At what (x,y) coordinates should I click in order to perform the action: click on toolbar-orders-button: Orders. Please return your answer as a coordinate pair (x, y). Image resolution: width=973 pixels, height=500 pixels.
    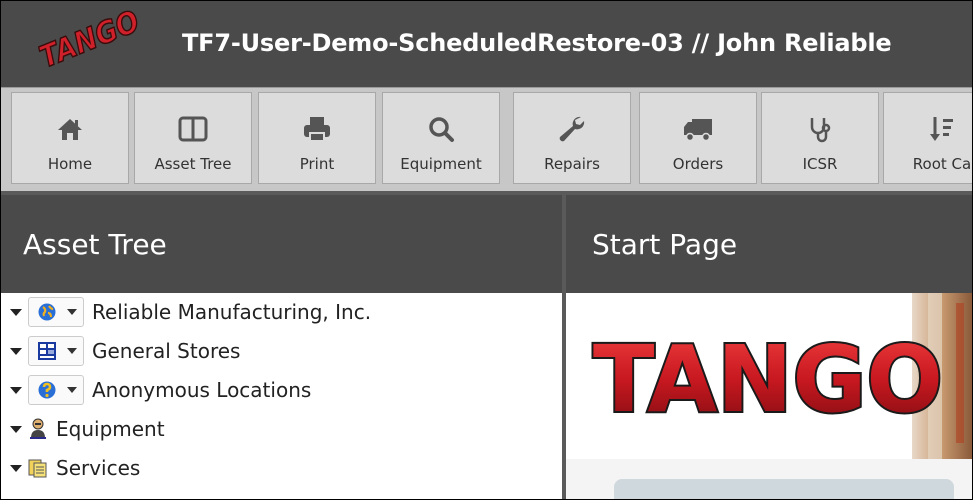
    Looking at the image, I should click on (698, 138).